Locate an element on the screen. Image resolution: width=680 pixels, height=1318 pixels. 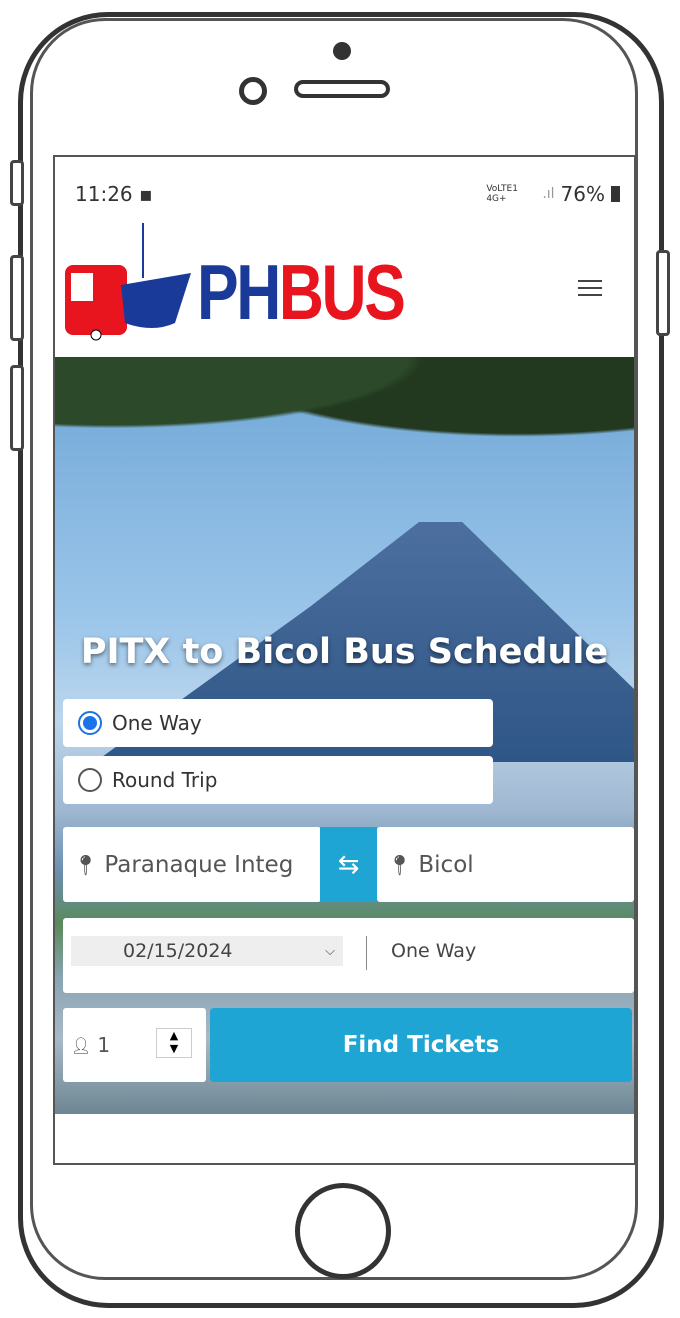
time: 11:26 is located at coordinates (104, 194).